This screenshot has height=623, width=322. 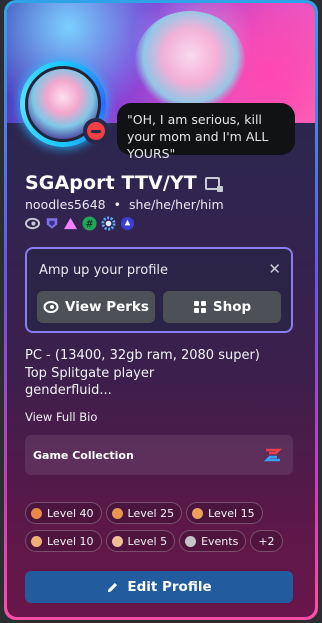 What do you see at coordinates (213, 184) in the screenshot?
I see `edit-name-icon` at bounding box center [213, 184].